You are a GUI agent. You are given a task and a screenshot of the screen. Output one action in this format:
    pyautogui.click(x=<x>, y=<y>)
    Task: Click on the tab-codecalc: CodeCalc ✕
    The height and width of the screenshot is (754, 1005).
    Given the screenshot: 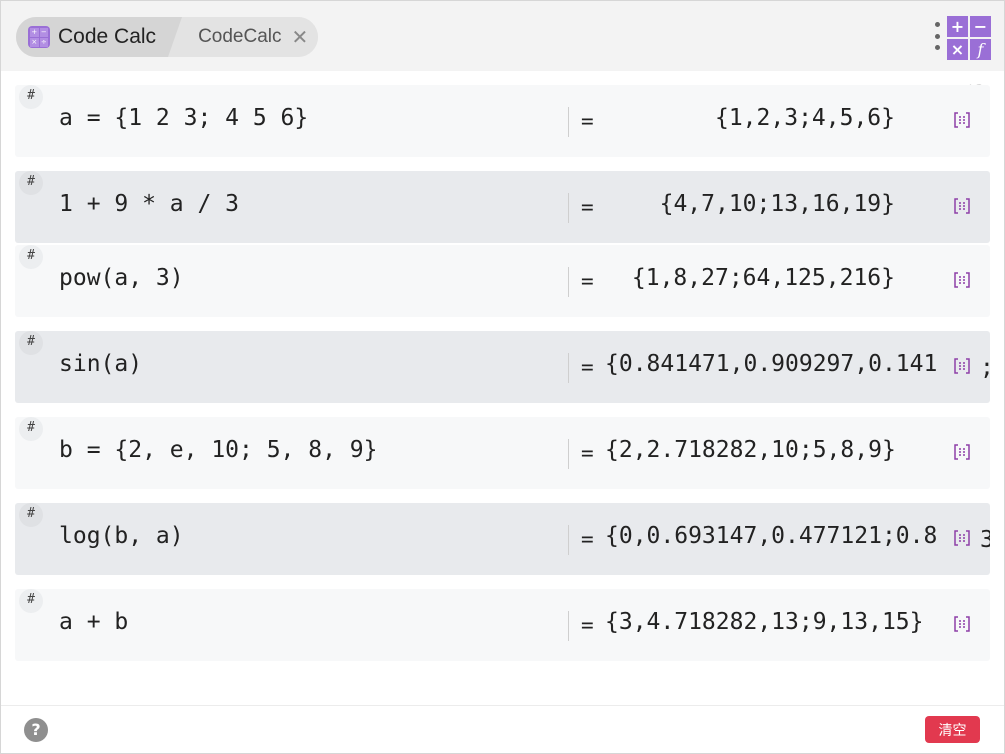 What is the action you would take?
    pyautogui.click(x=243, y=37)
    